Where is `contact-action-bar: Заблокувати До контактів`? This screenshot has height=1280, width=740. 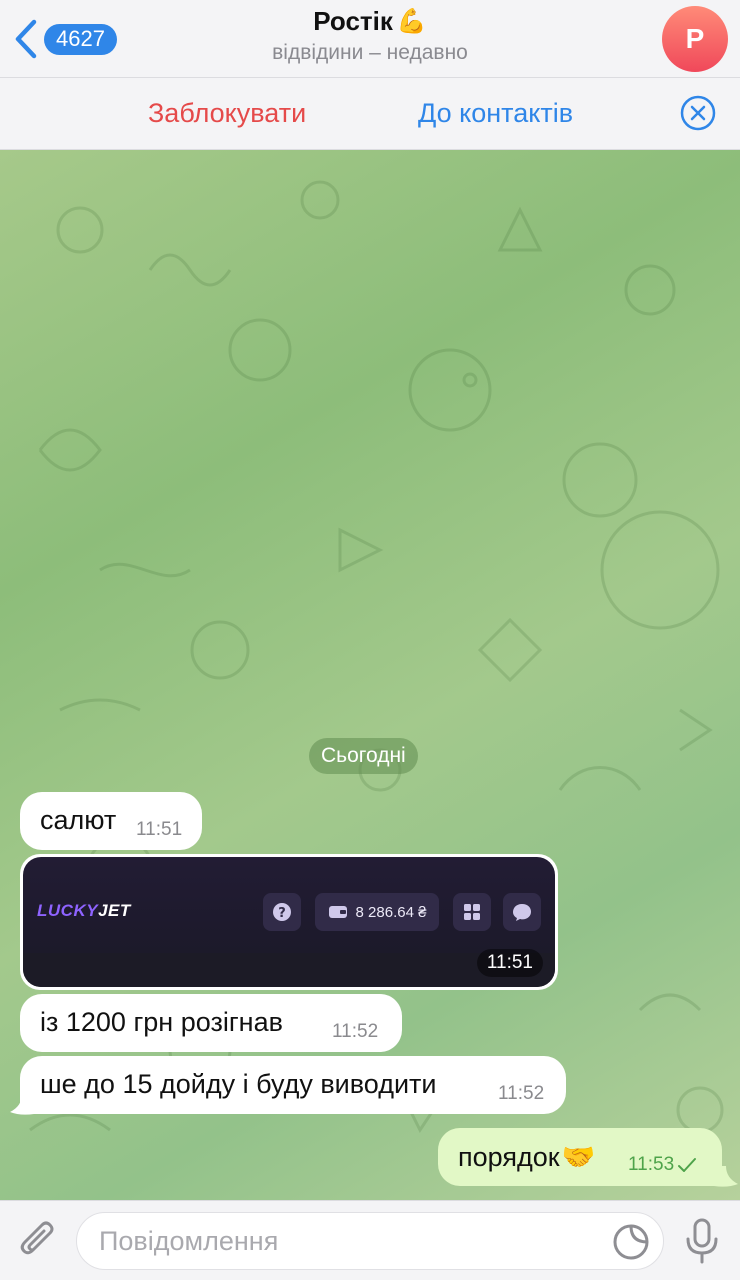
contact-action-bar: Заблокувати До контактів is located at coordinates (370, 114).